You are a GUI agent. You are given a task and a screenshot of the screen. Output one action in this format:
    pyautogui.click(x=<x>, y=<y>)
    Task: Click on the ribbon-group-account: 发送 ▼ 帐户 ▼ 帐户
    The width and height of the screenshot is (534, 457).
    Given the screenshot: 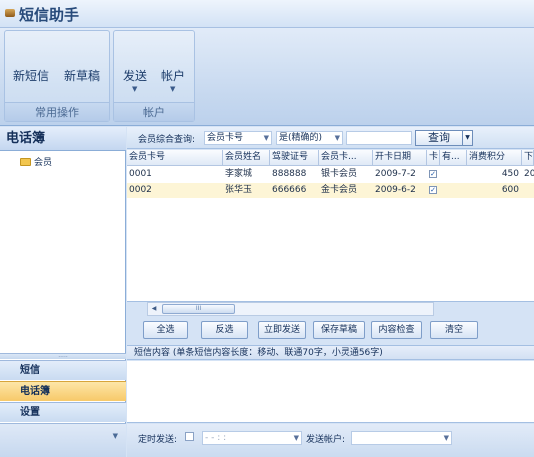 What is the action you would take?
    pyautogui.click(x=154, y=76)
    